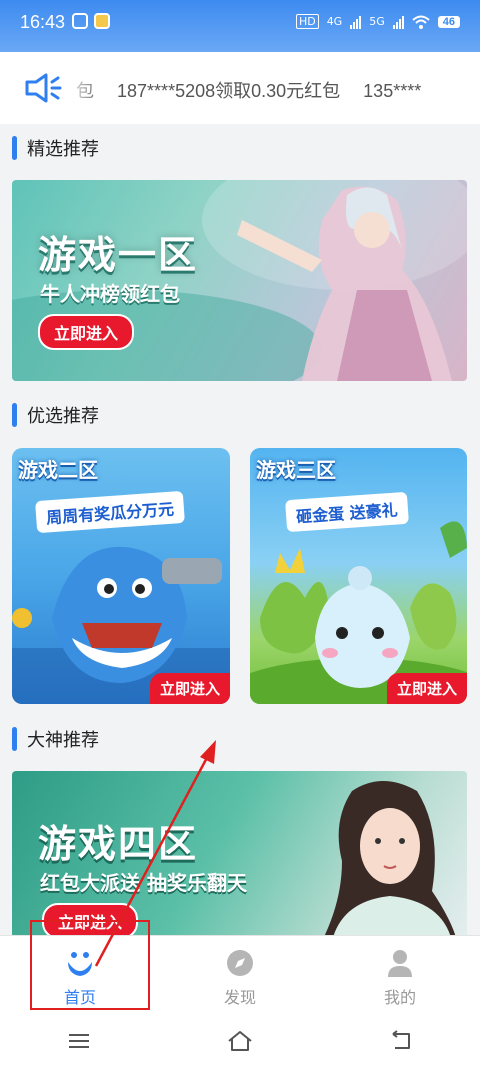  Describe the element at coordinates (121, 625) in the screenshot. I see `card-zone-2-art` at that location.